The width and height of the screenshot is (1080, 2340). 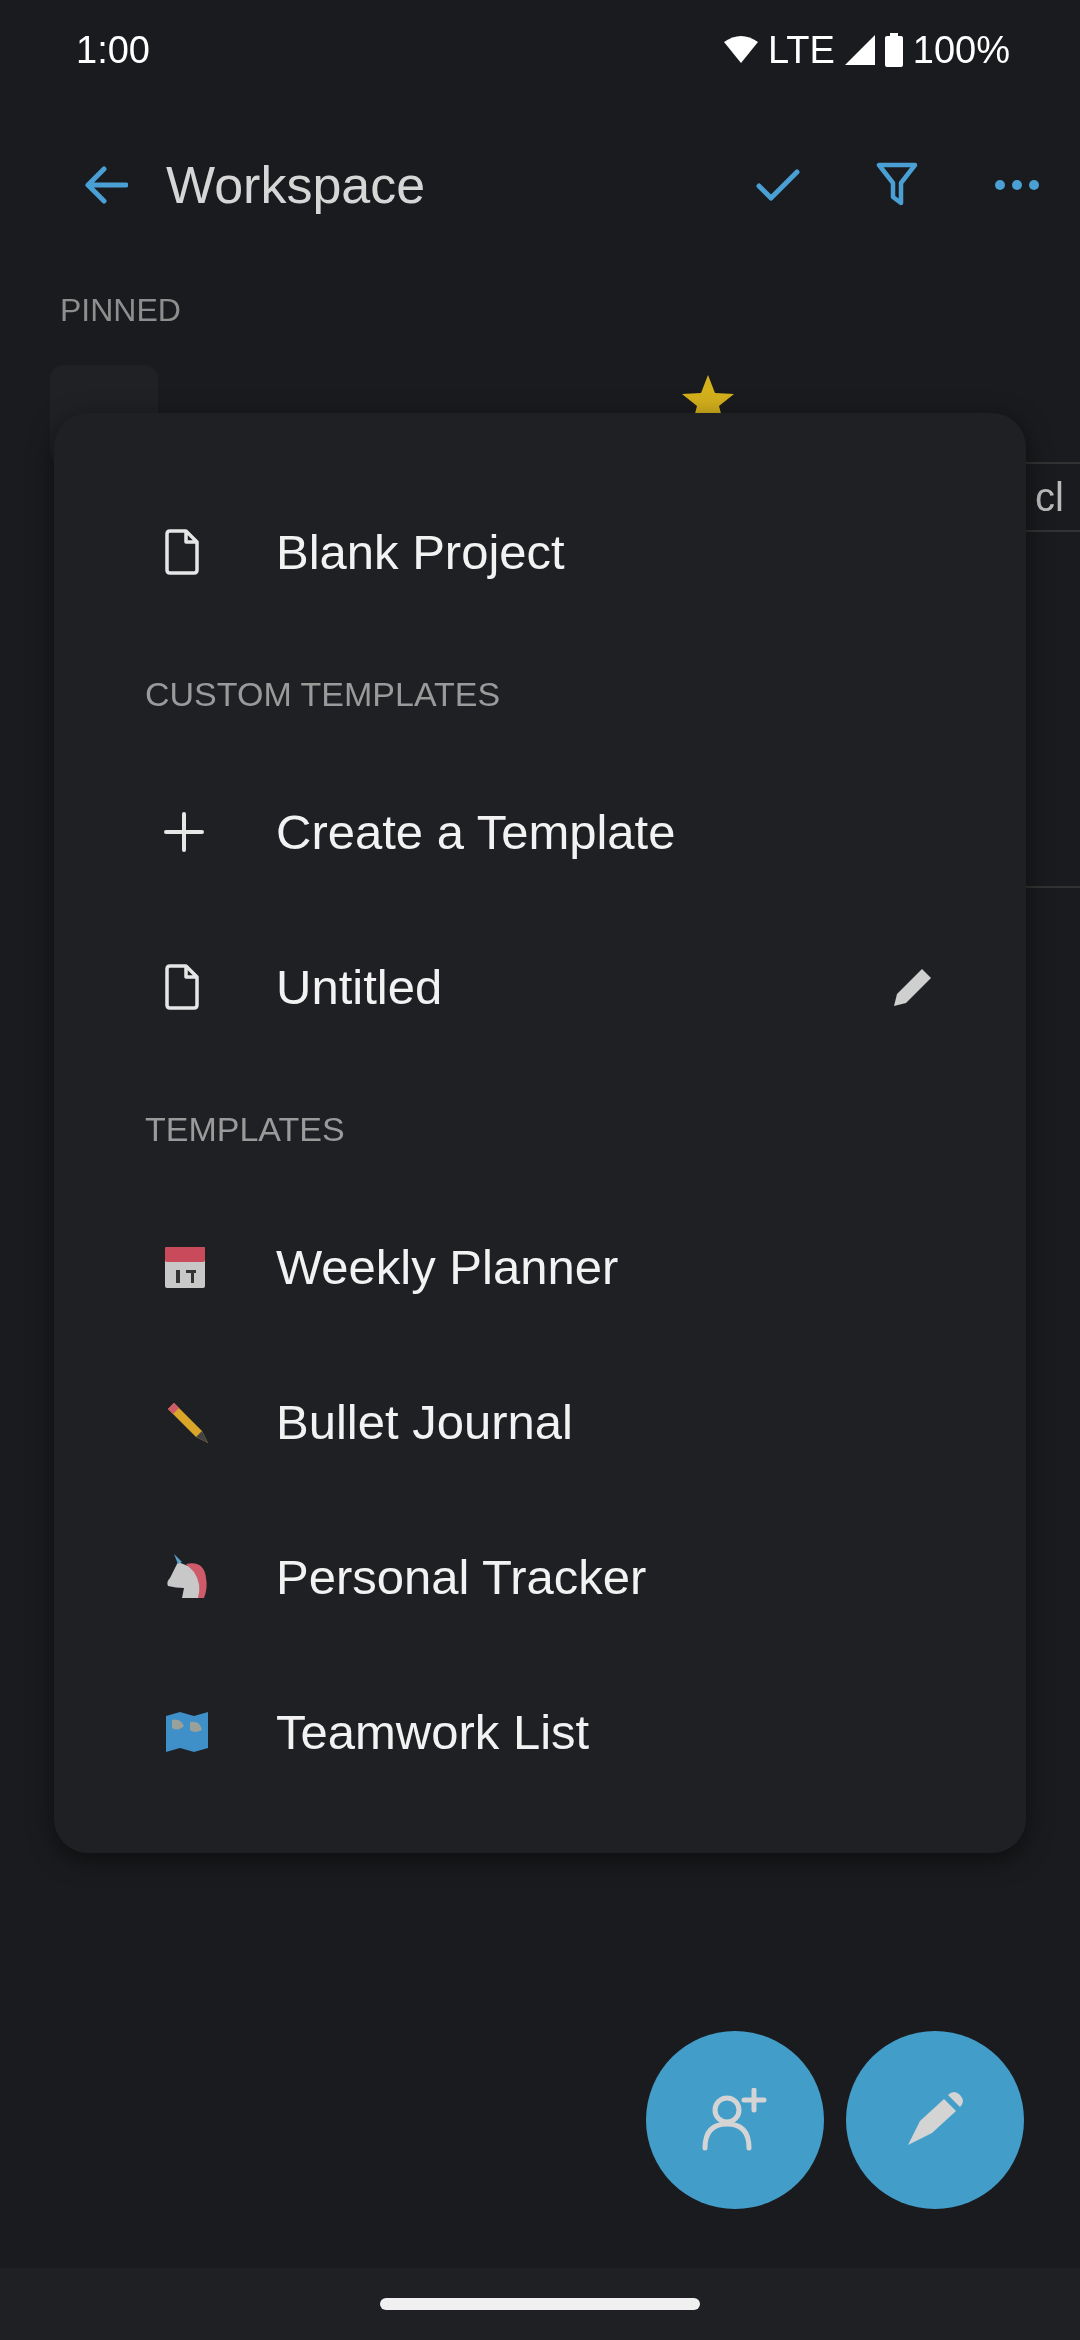 I want to click on menu-section-heading: TEMPLATES, so click(x=245, y=1129).